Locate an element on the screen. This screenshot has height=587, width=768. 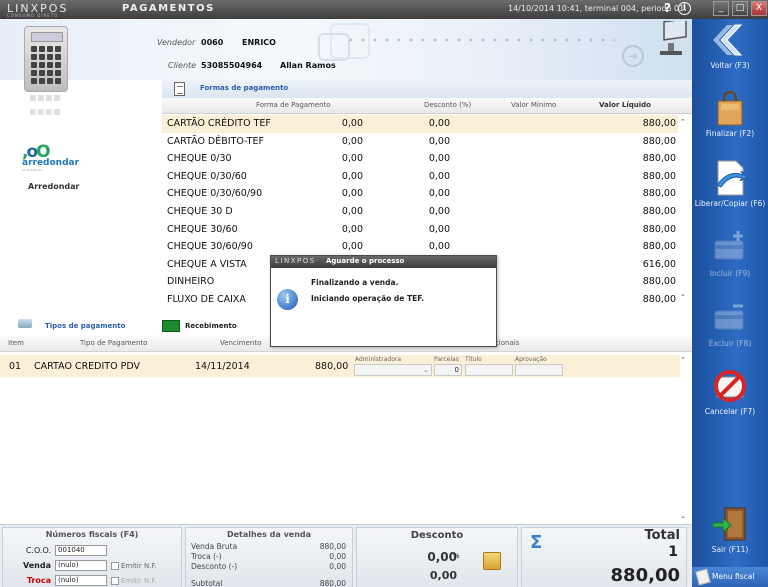
payment-method-name: CHEQUE 0/30/60/90 is located at coordinates (215, 194).